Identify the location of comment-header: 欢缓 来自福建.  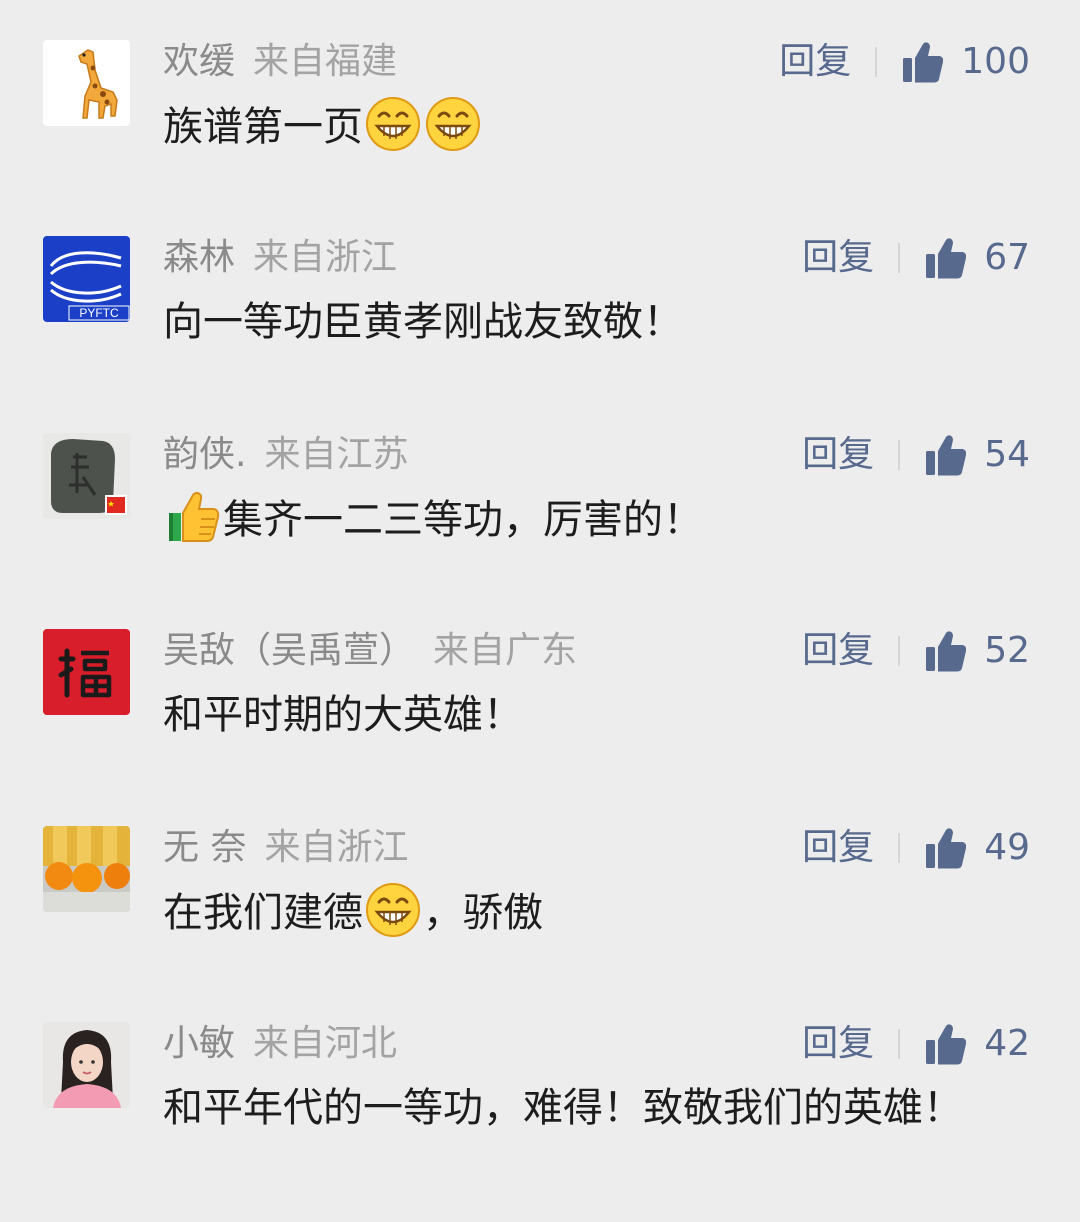
(280, 62).